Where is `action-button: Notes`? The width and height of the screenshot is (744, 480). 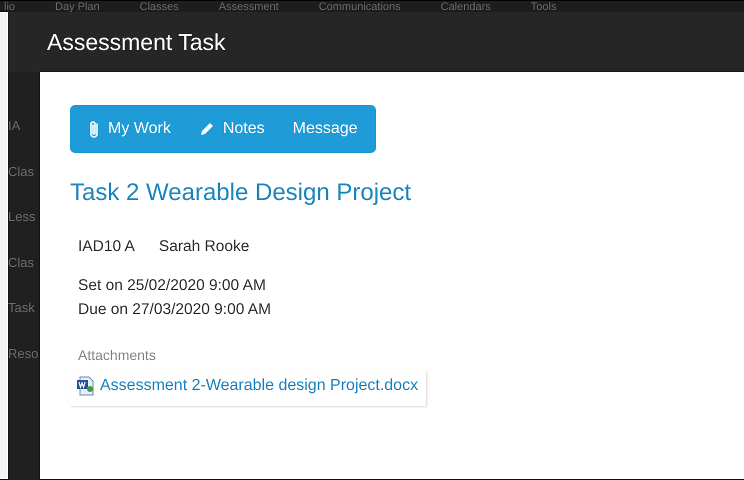
action-button: Notes is located at coordinates (231, 129).